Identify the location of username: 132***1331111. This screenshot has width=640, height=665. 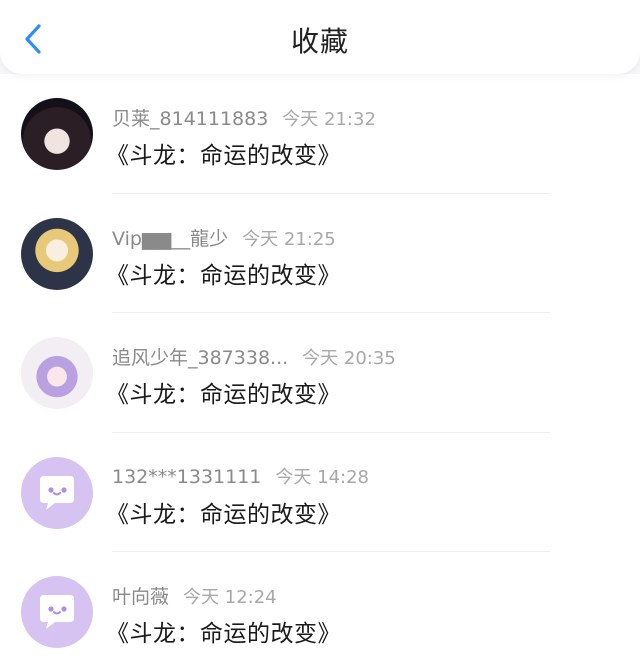
(187, 476).